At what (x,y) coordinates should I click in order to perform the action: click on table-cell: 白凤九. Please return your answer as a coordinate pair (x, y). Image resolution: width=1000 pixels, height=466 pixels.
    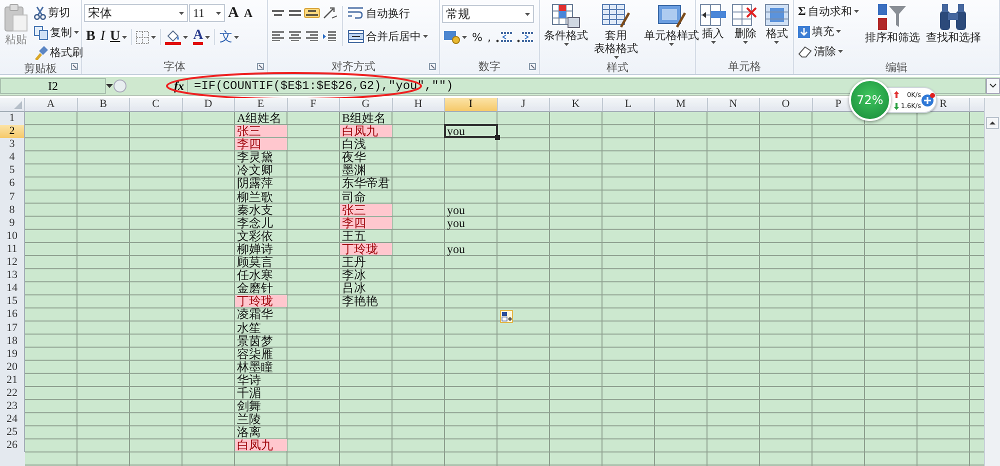
    Looking at the image, I should click on (260, 445).